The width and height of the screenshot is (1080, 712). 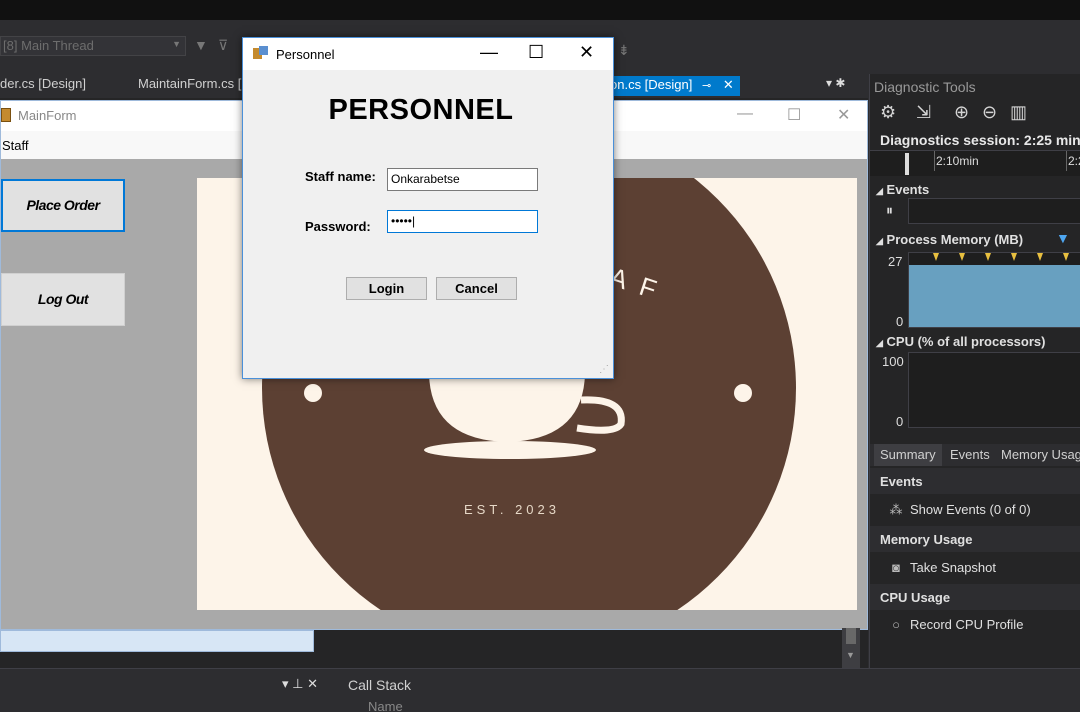 I want to click on pin-icon: ⊸, so click(x=706, y=86).